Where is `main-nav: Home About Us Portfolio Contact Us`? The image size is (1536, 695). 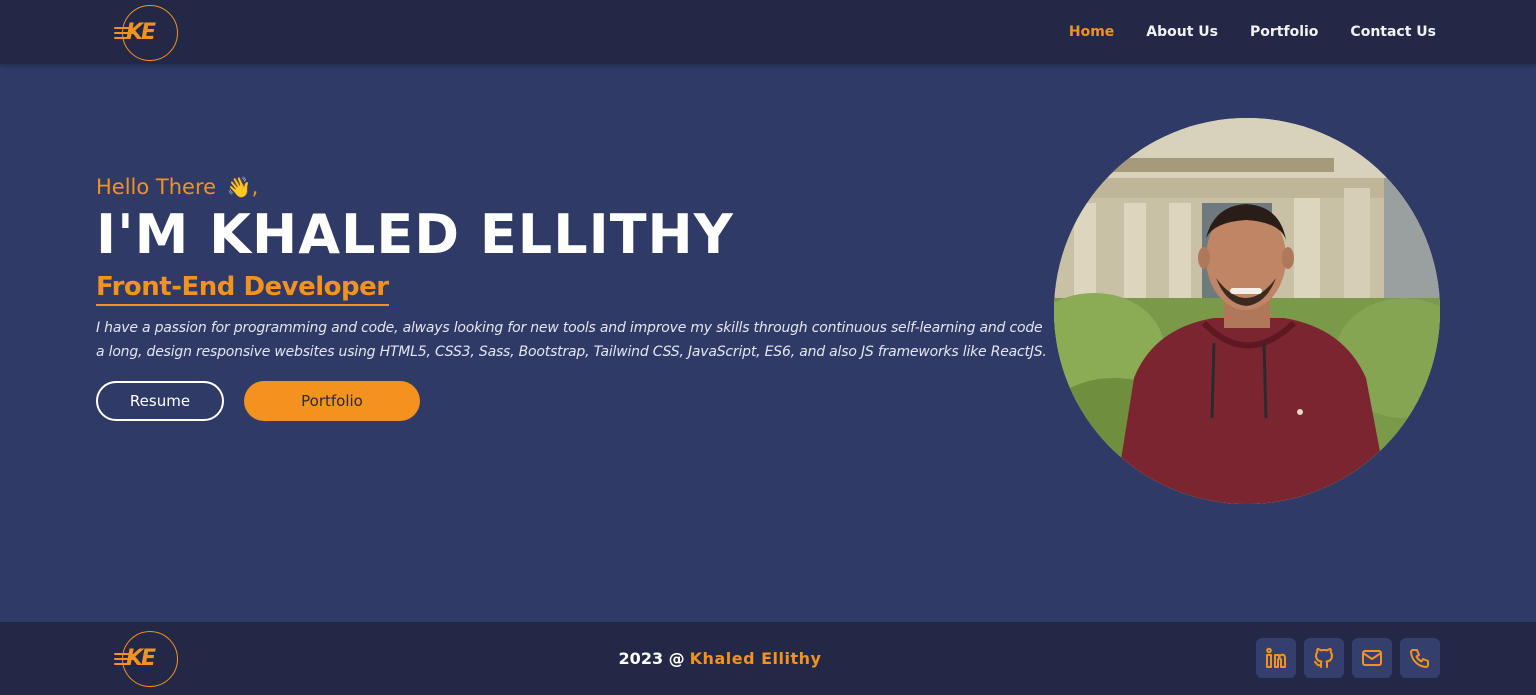
main-nav: Home About Us Portfolio Contact Us is located at coordinates (1252, 32).